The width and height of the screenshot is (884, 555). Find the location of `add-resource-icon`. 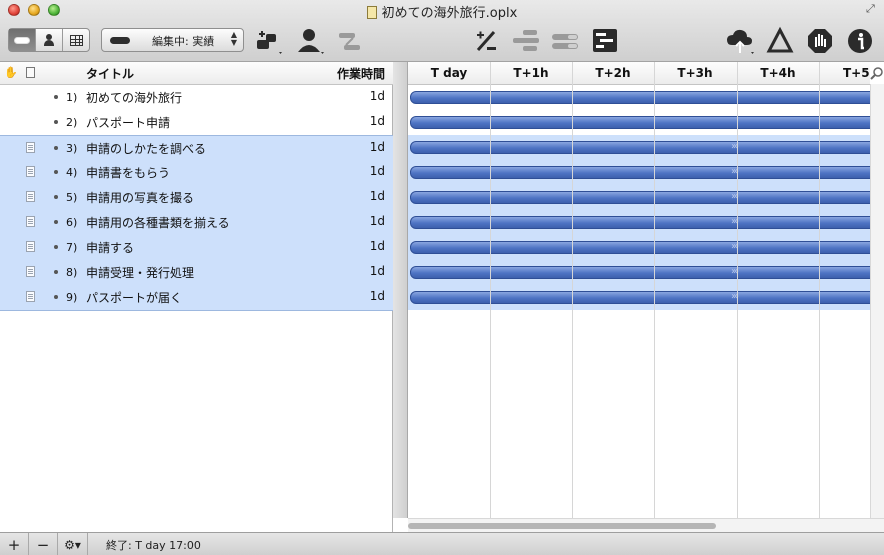

add-resource-icon is located at coordinates (311, 41).